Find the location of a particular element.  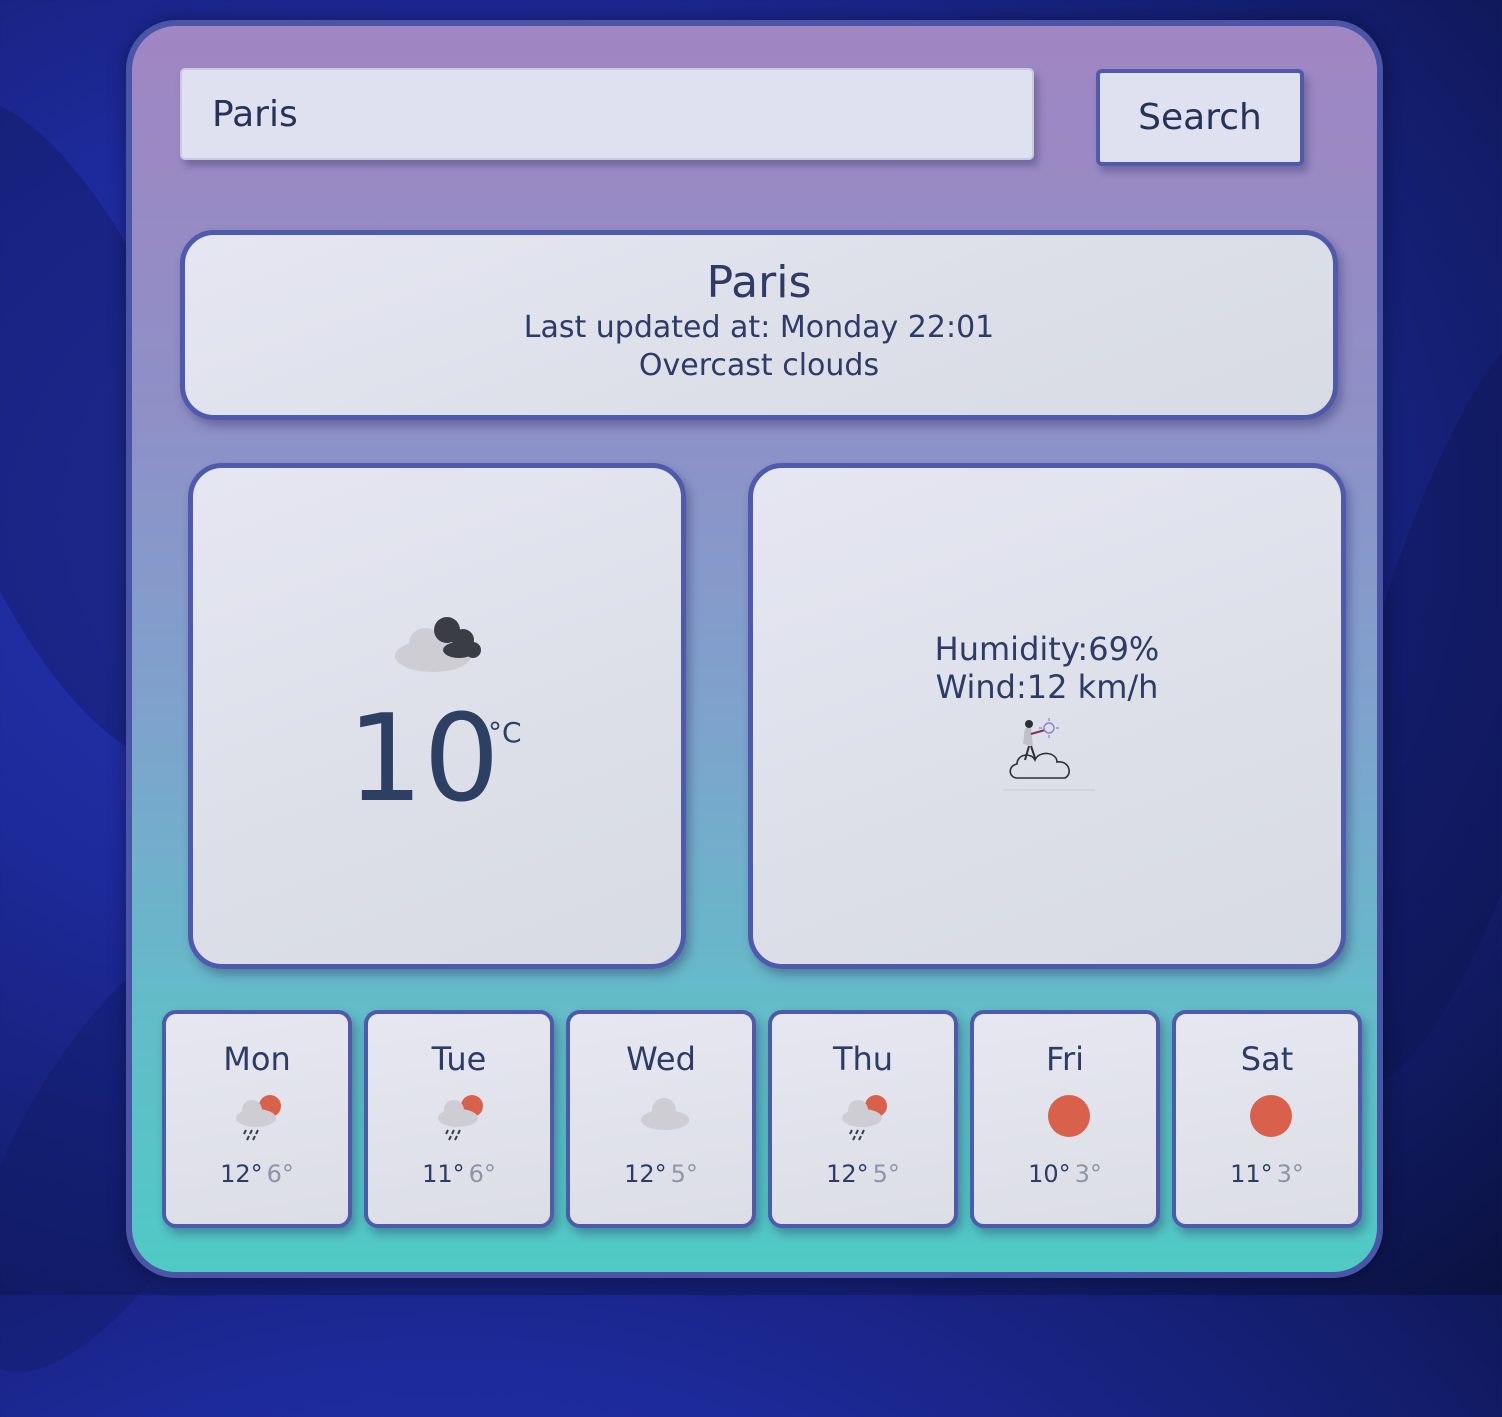

forecast-day: Mon is located at coordinates (257, 1059).